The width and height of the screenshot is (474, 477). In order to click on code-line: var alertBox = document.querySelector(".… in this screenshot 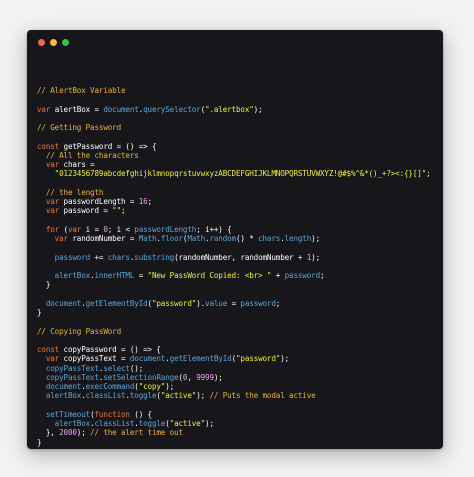, I will do `click(234, 109)`.